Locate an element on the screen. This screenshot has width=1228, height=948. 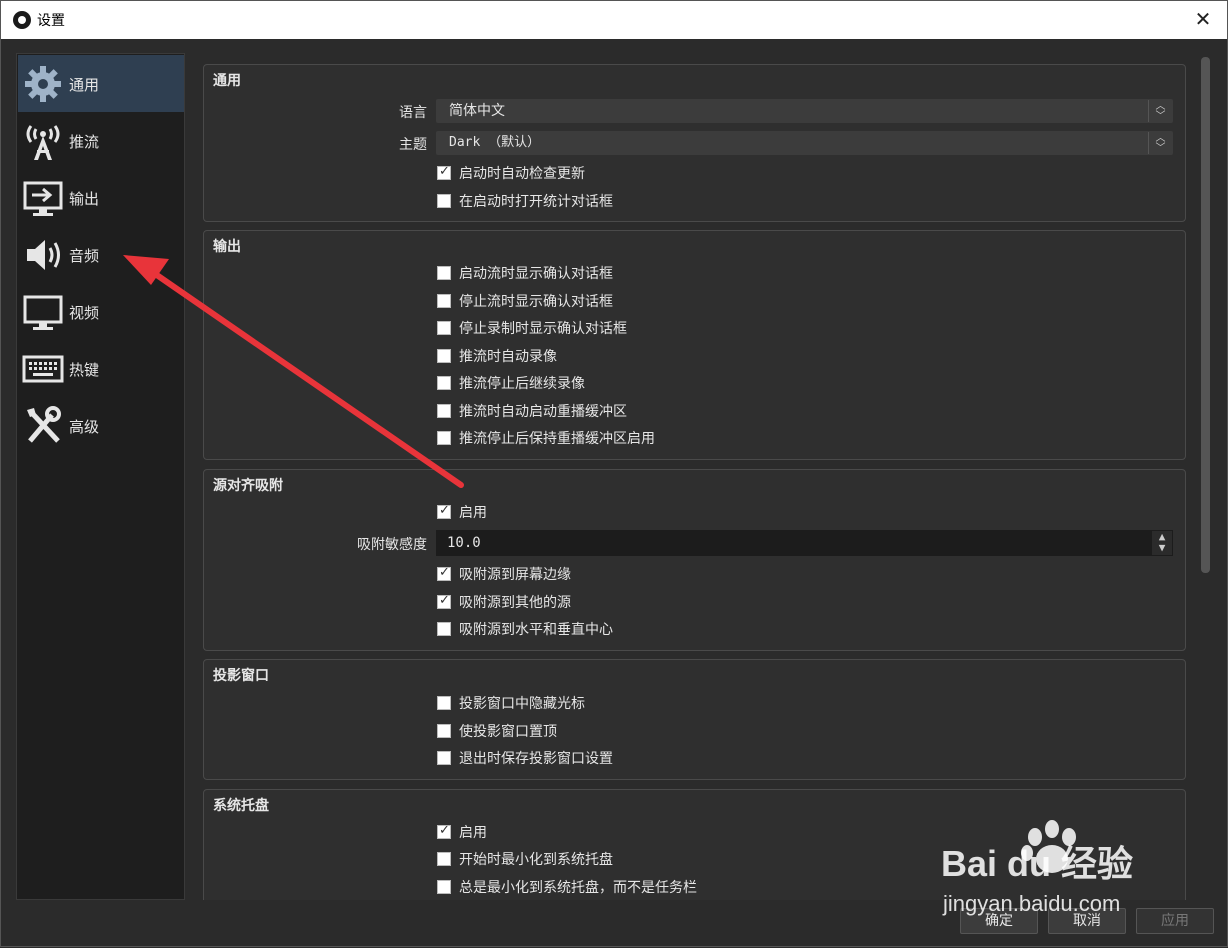
antenna-icon is located at coordinates (43, 142).